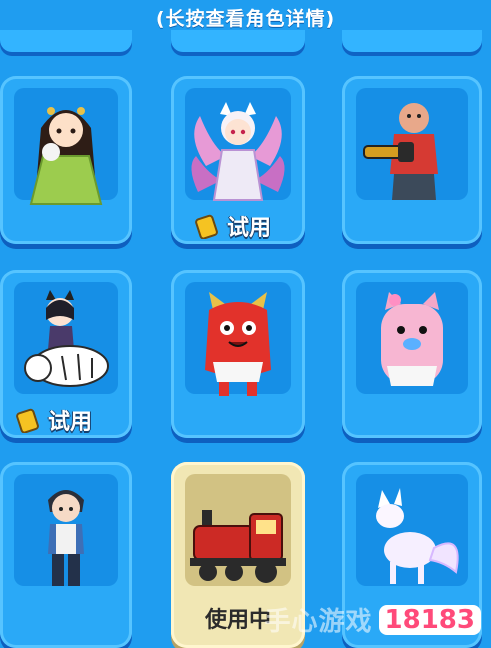 This screenshot has width=491, height=648. Describe the element at coordinates (417, 536) in the screenshot. I see `white-fox-figure` at that location.